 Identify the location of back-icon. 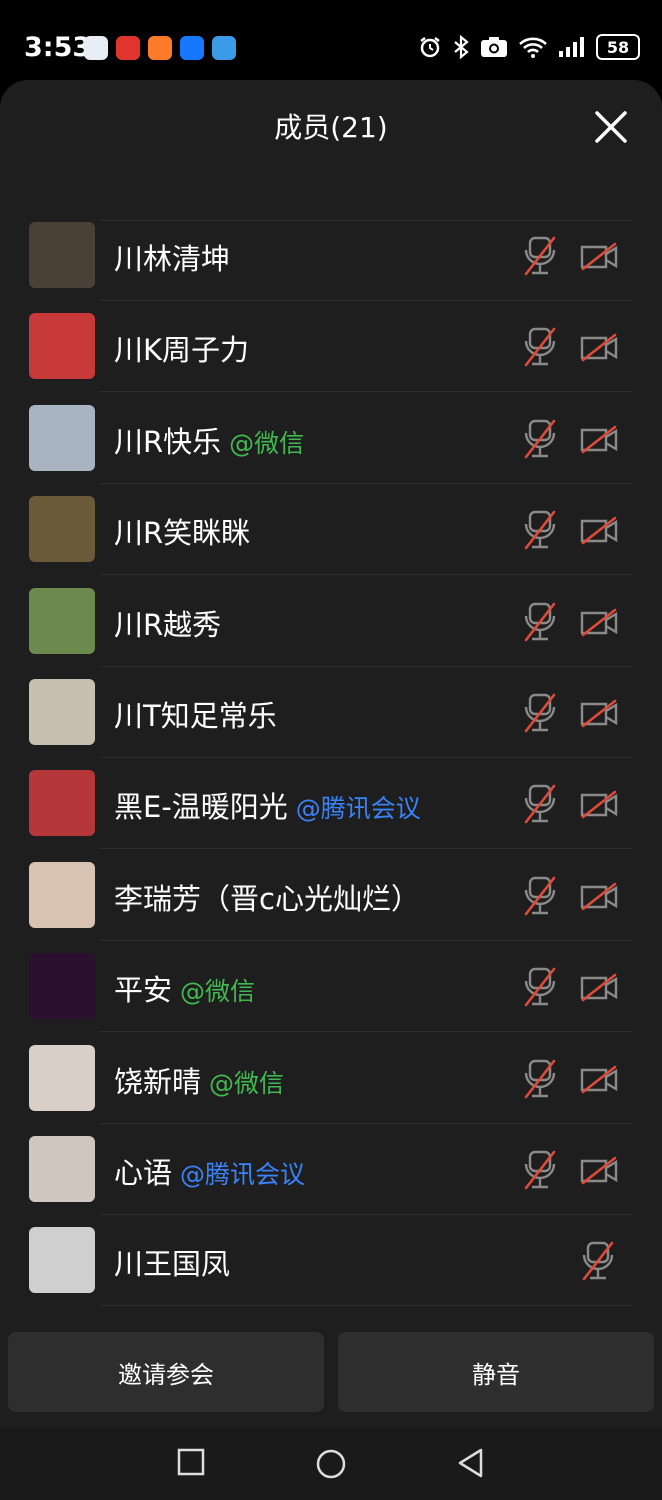
(471, 1463).